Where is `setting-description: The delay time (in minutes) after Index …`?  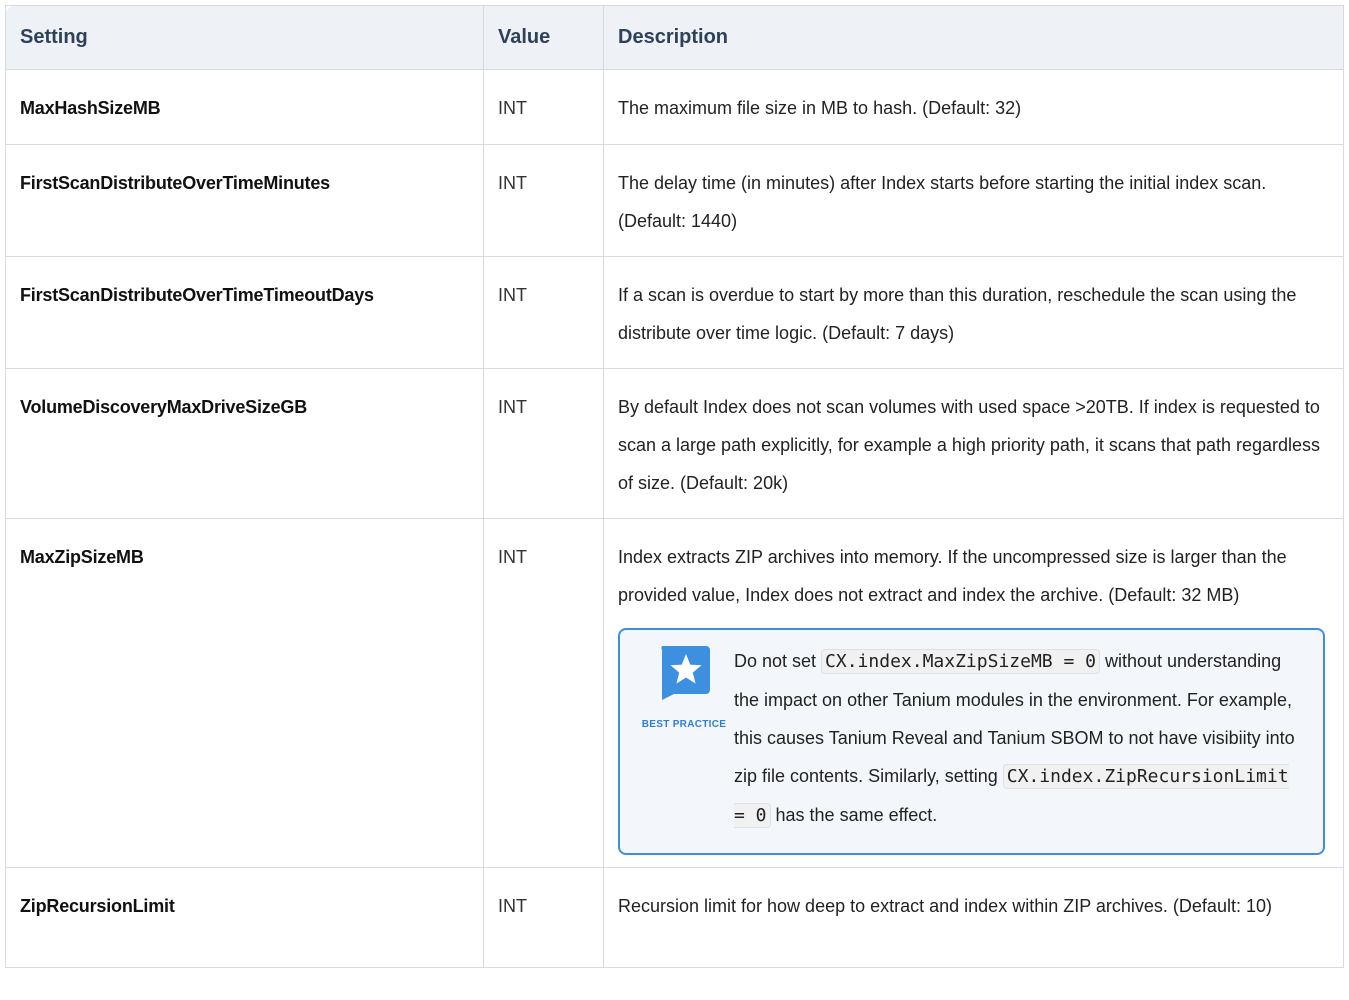 setting-description: The delay time (in minutes) after Index … is located at coordinates (973, 200).